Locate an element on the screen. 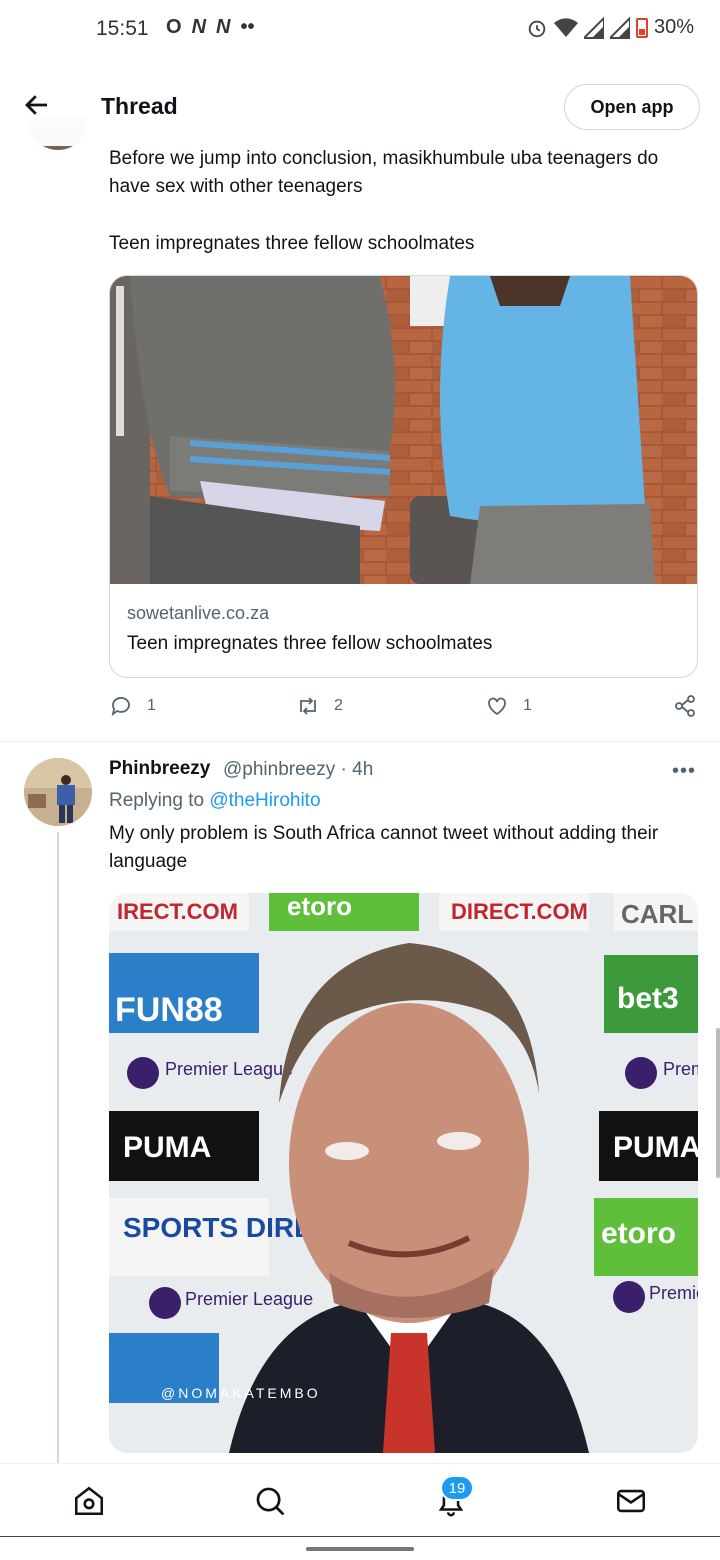  status-right: 30% is located at coordinates (610, 27).